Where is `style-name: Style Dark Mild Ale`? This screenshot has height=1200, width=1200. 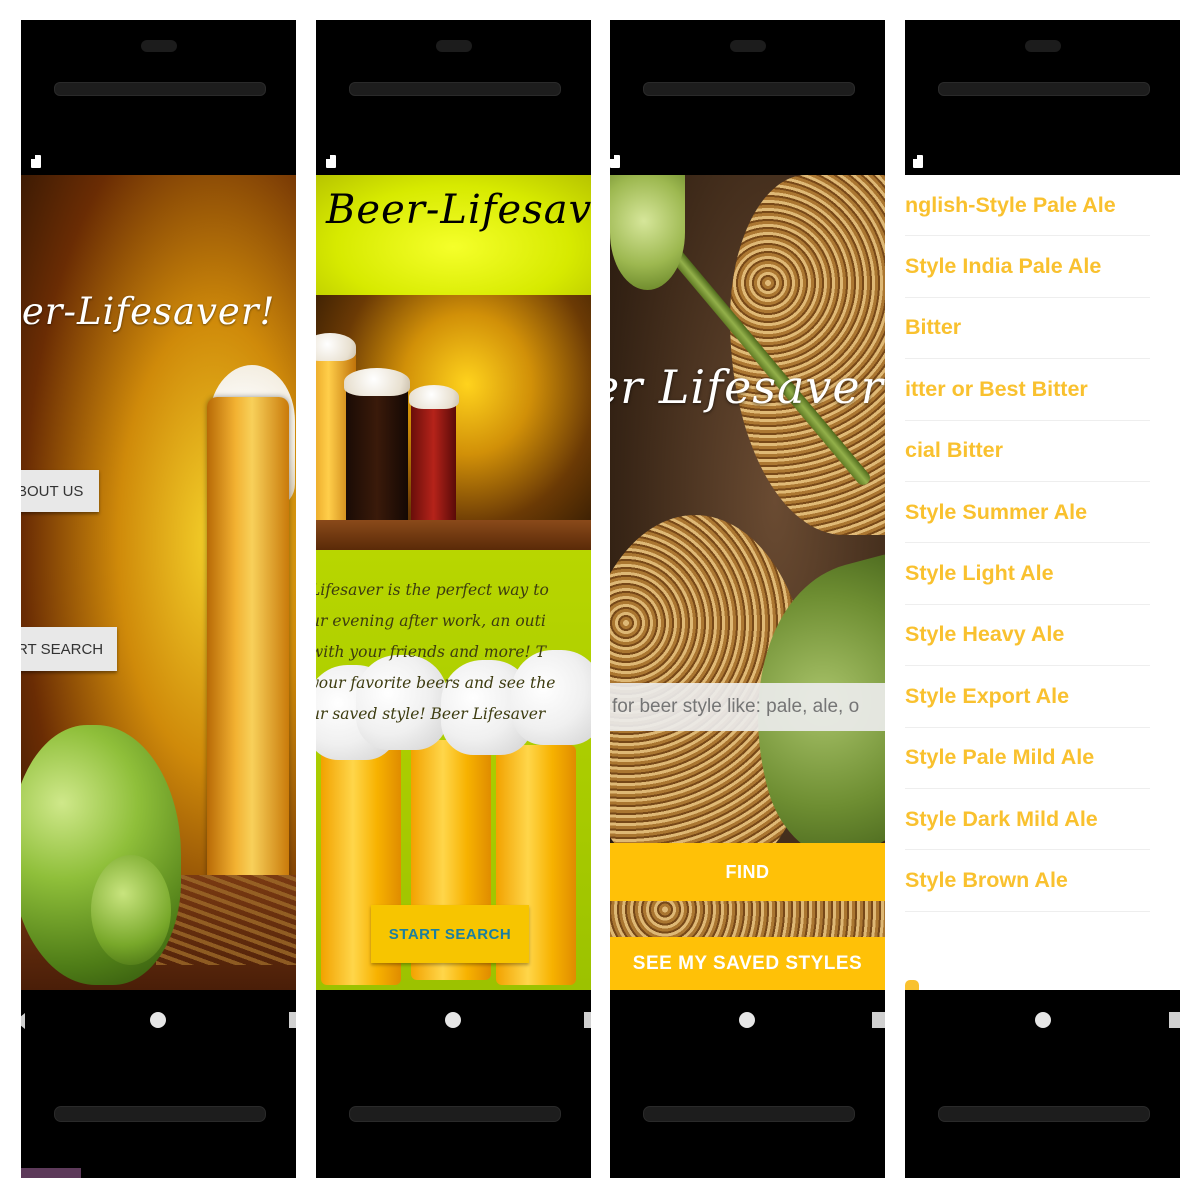
style-name: Style Dark Mild Ale is located at coordinates (1001, 818).